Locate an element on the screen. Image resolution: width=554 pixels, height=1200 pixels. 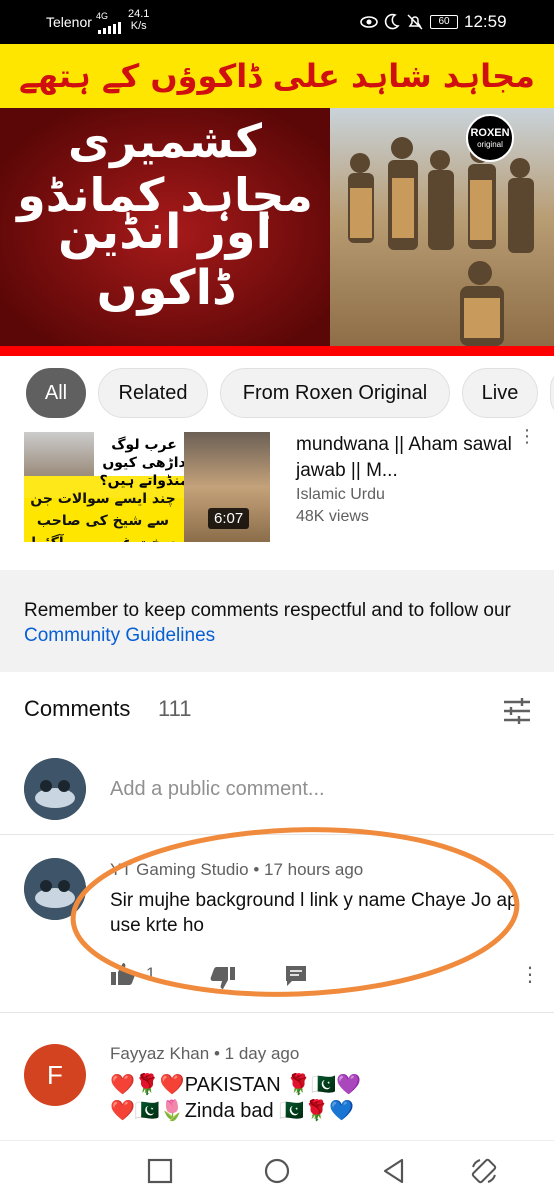
video-progress-strip is located at coordinates (277, 351).